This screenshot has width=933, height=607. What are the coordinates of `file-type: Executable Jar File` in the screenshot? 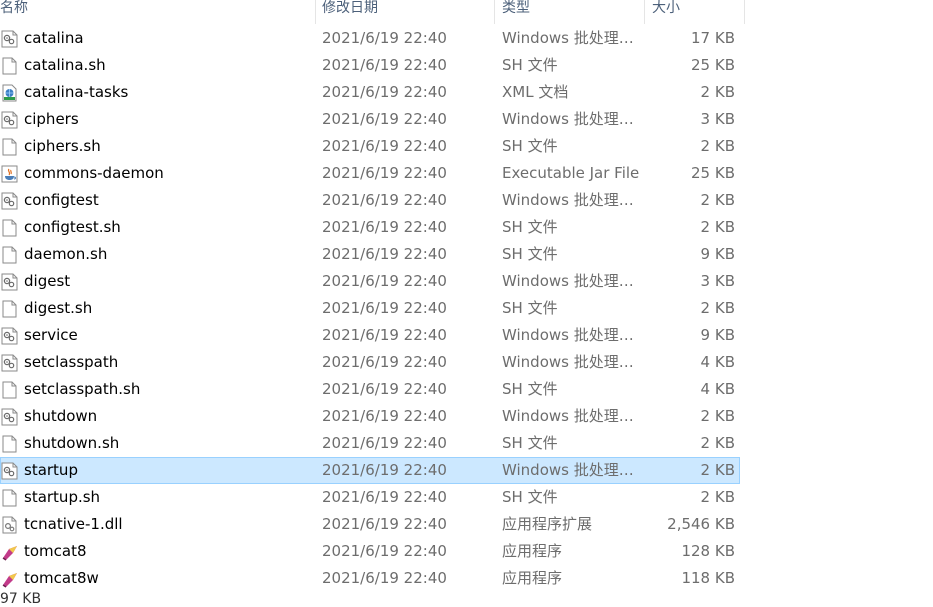 It's located at (571, 173).